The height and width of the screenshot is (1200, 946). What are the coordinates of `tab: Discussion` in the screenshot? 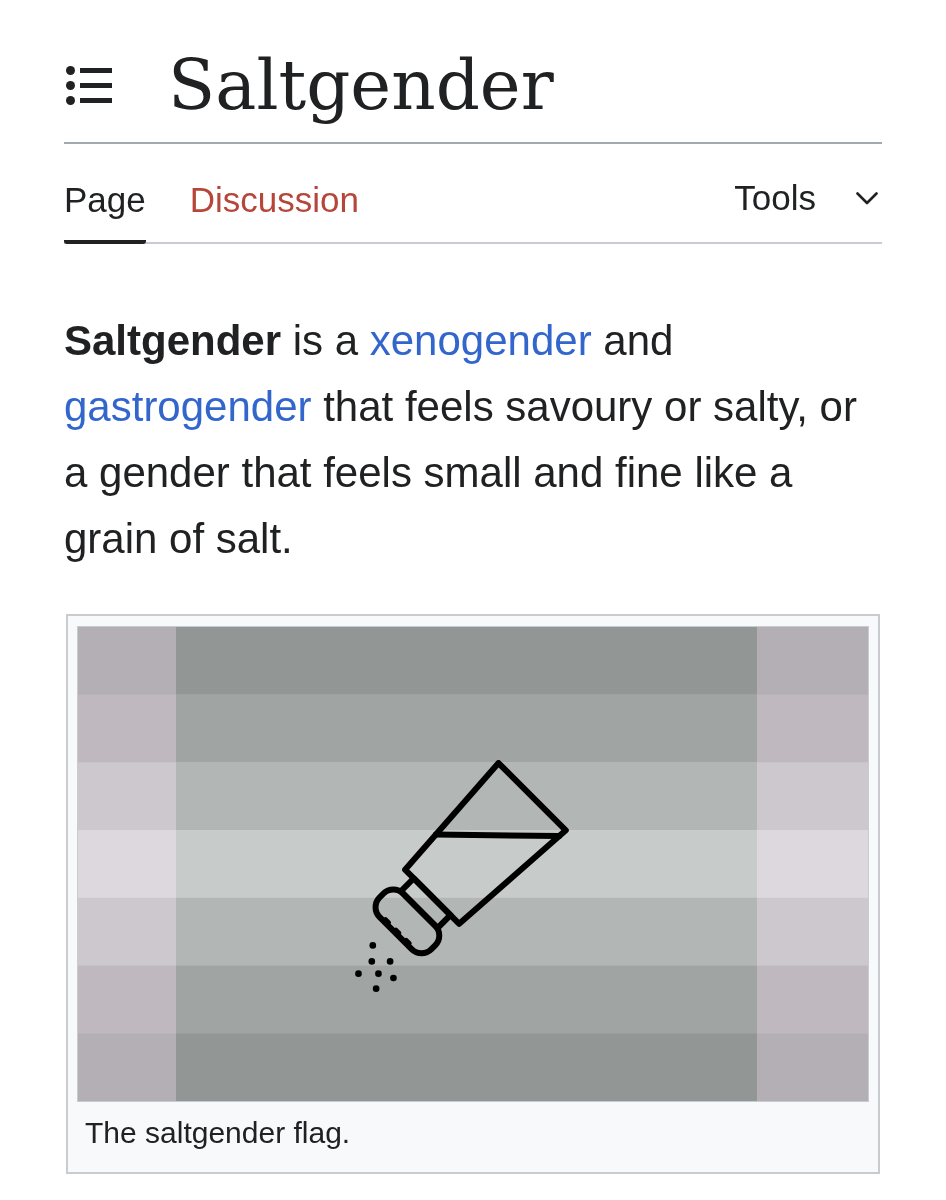 It's located at (274, 195).